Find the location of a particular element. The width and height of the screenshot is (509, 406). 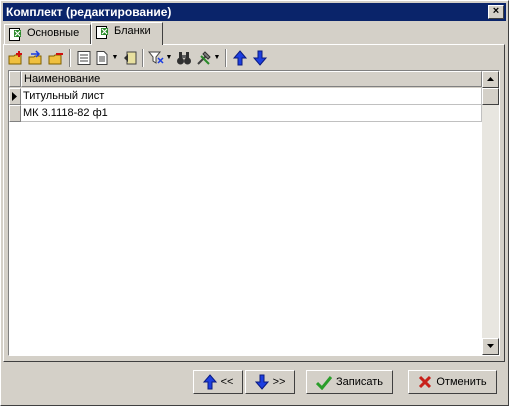

arrow-up-icon is located at coordinates (209, 382).